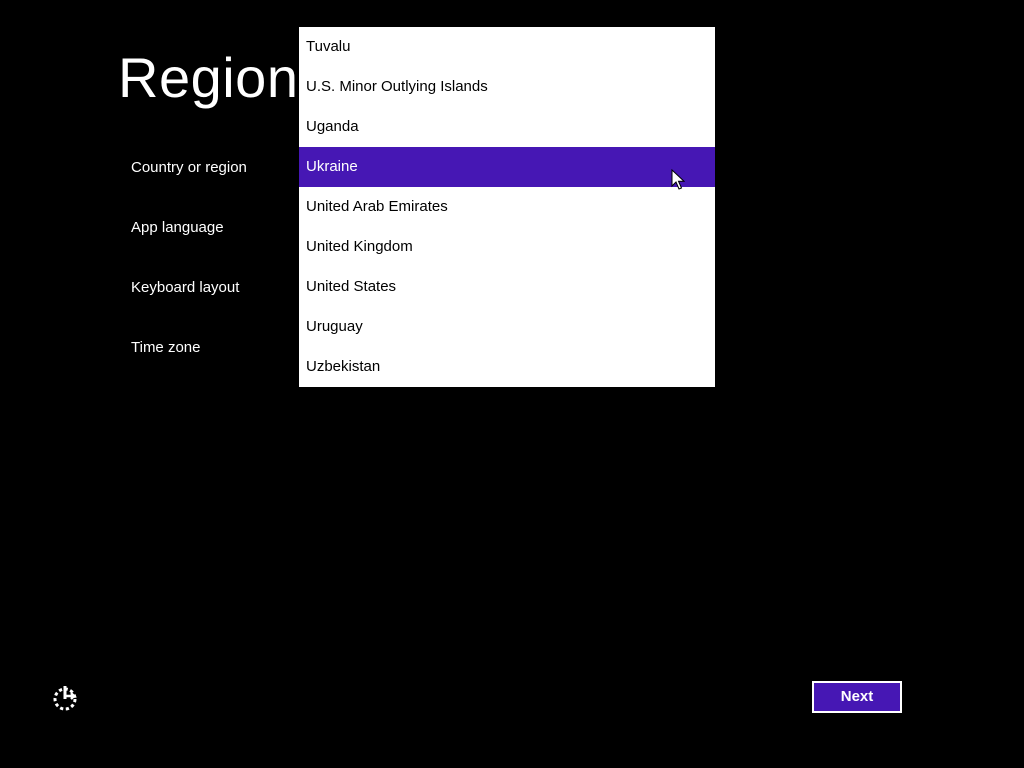 The width and height of the screenshot is (1024, 768). I want to click on ease-of-access-icon, so click(66, 698).